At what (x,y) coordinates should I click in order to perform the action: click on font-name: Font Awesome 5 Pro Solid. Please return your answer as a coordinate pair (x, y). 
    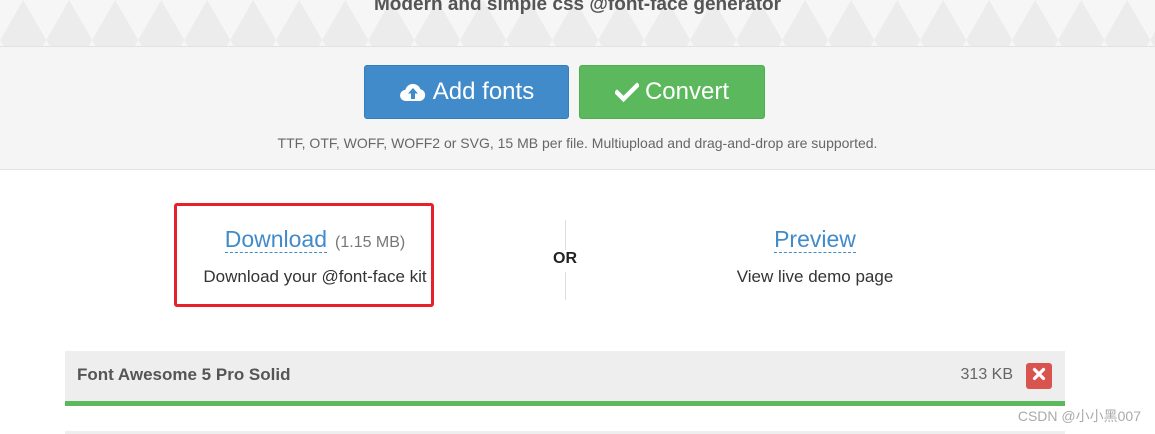
    Looking at the image, I should click on (184, 374).